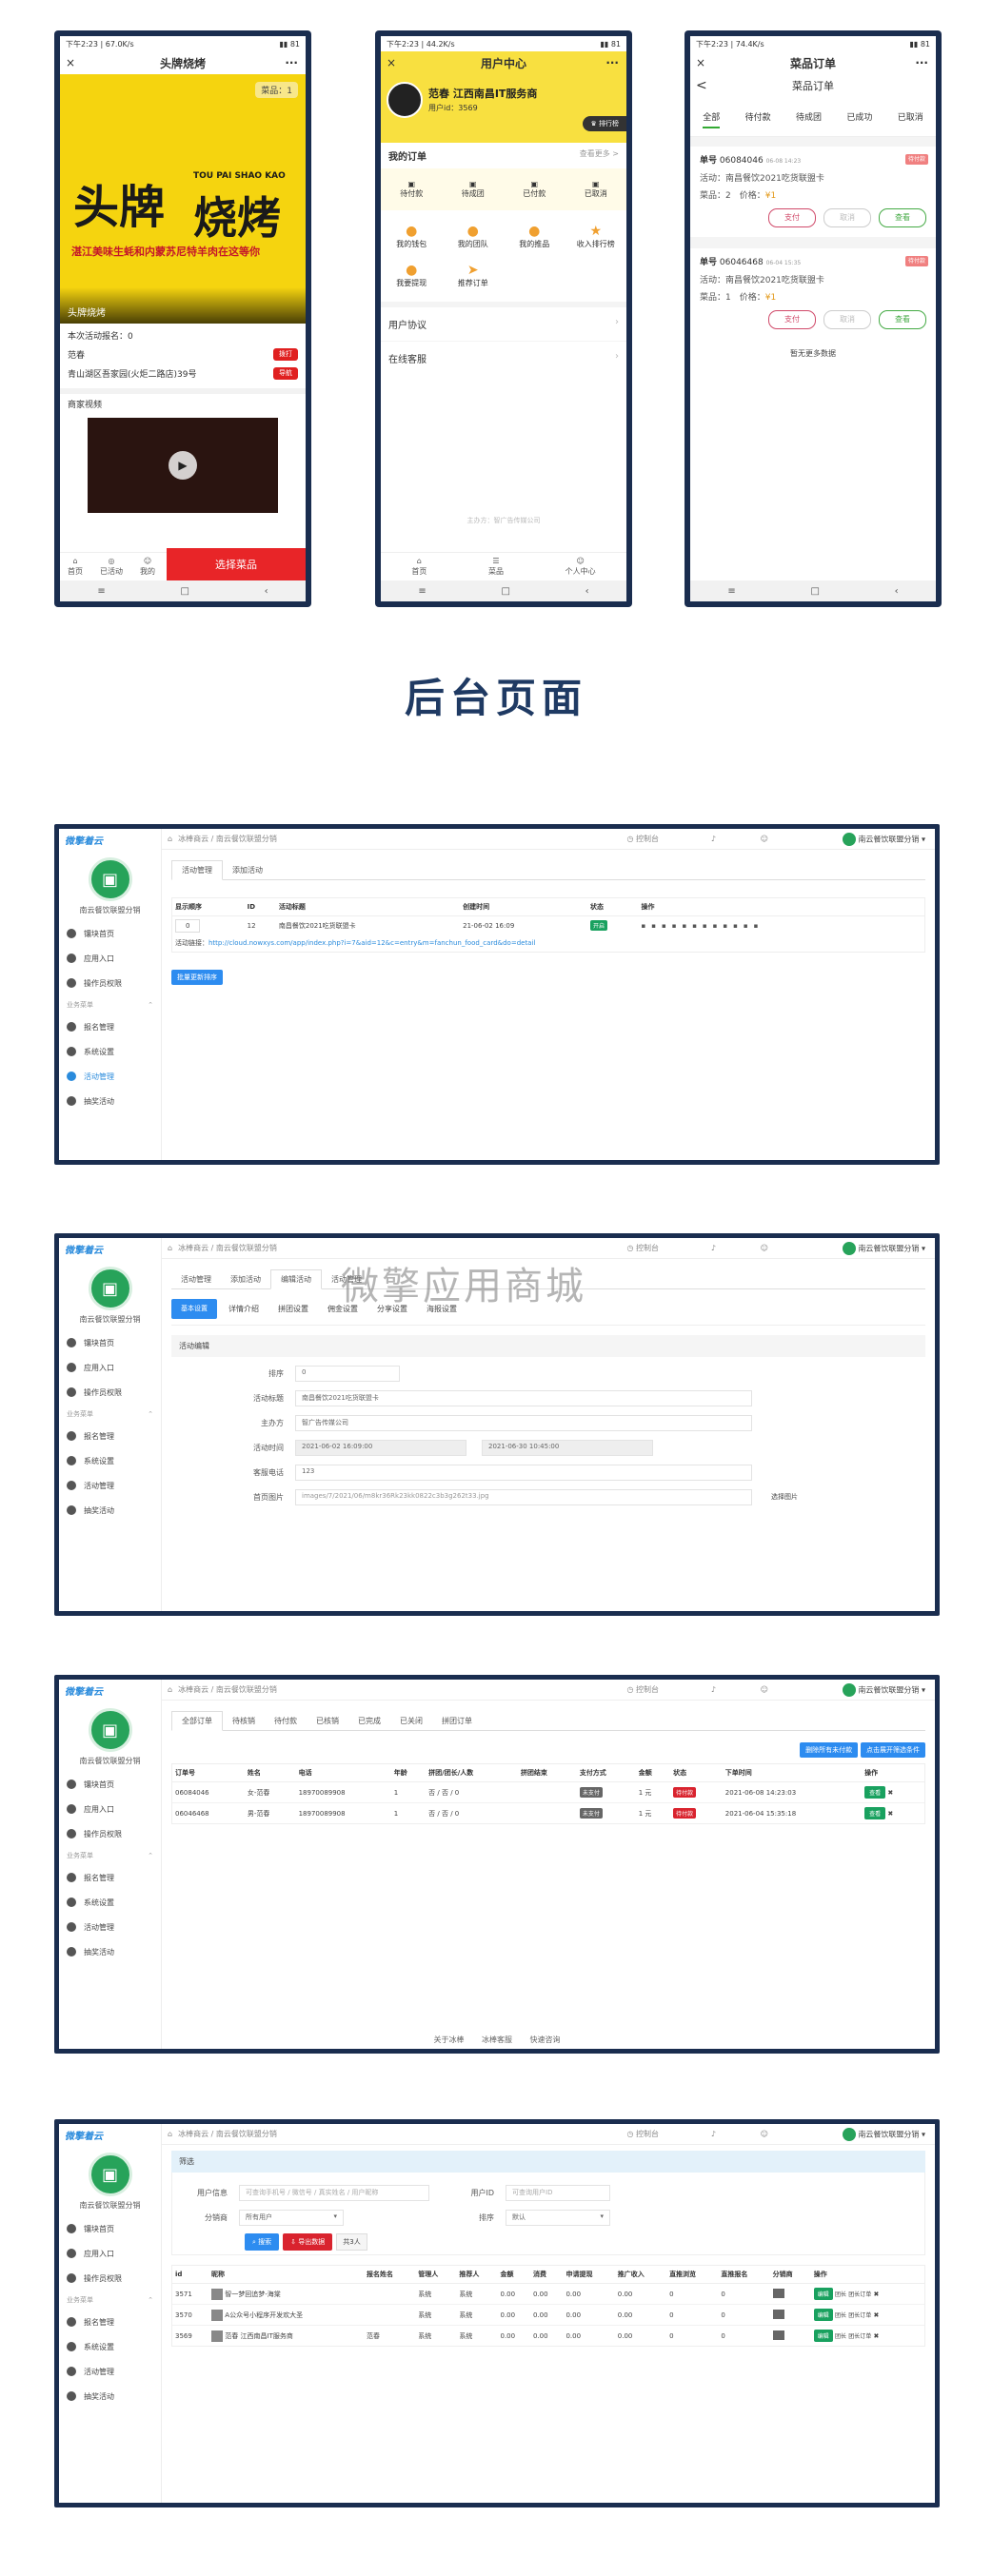  Describe the element at coordinates (110, 1485) in the screenshot. I see `sidebar-item-activities: 活动管理` at that location.